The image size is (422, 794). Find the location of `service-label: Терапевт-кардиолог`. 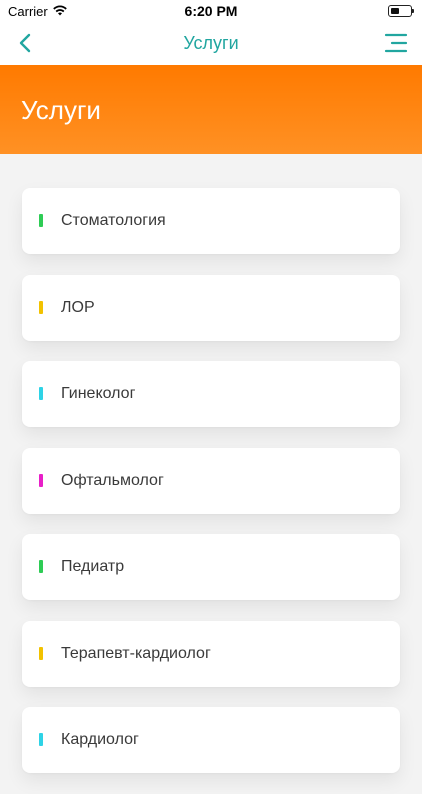

service-label: Терапевт-кардиолог is located at coordinates (136, 653).